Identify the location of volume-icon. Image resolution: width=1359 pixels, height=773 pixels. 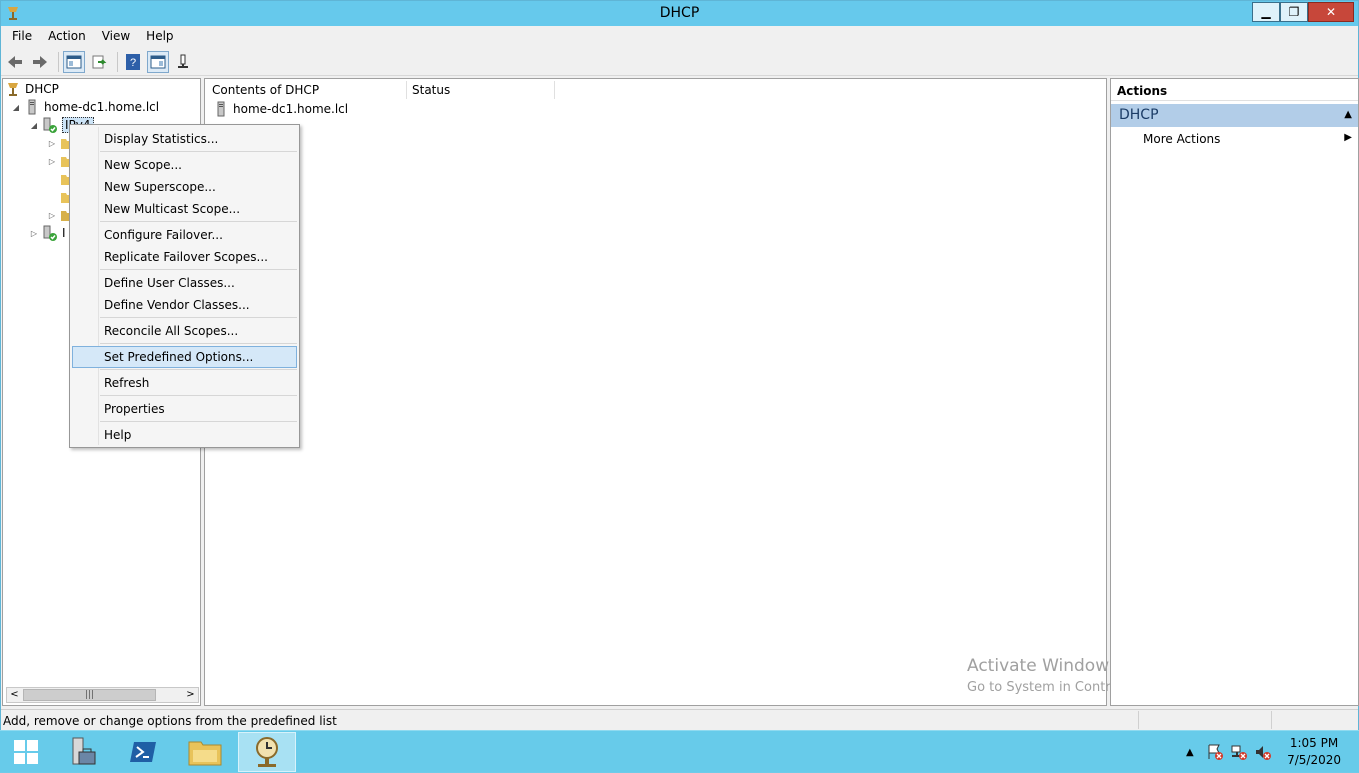
(1263, 752).